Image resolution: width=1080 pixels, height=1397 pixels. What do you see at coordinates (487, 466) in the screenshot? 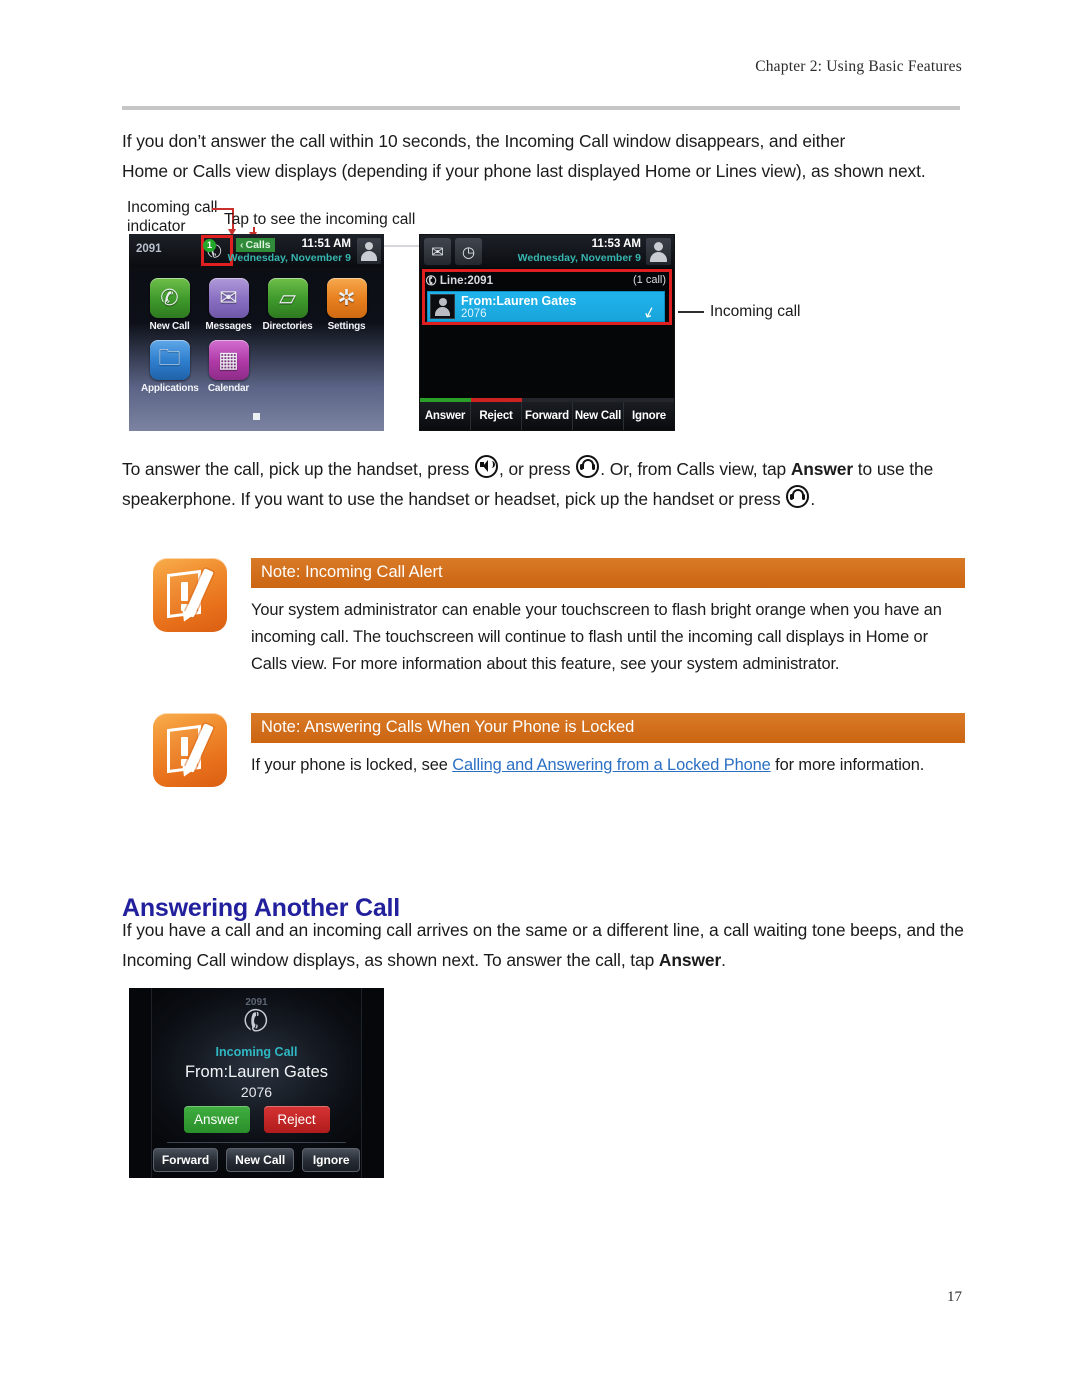
I see `speakerphone-key-icon` at bounding box center [487, 466].